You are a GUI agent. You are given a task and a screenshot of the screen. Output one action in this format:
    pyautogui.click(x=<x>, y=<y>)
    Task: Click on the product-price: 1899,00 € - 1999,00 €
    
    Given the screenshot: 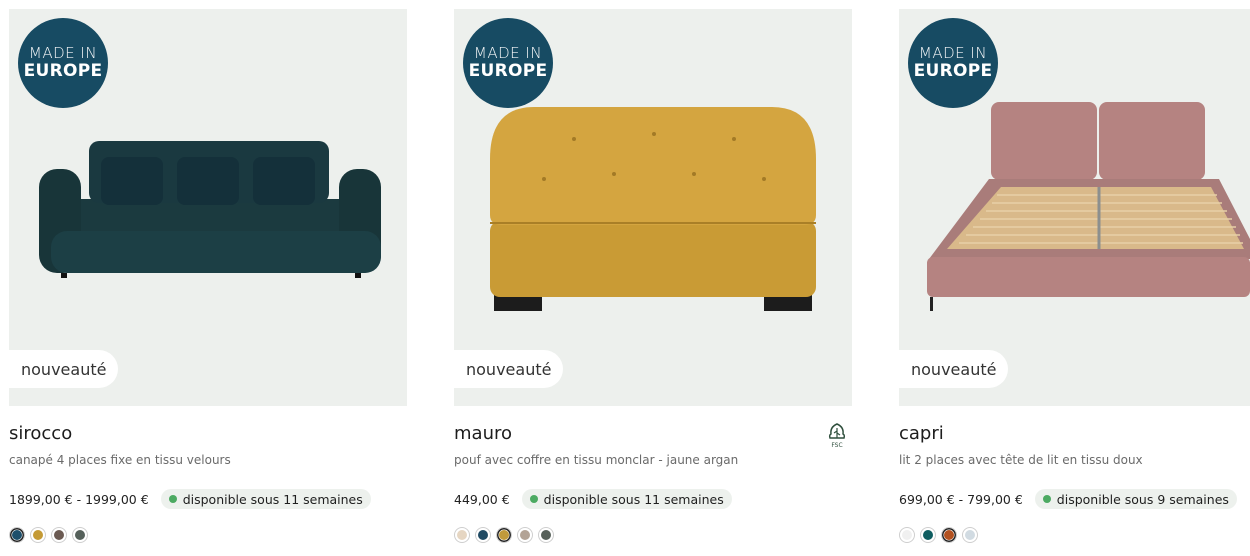 What is the action you would take?
    pyautogui.click(x=79, y=499)
    